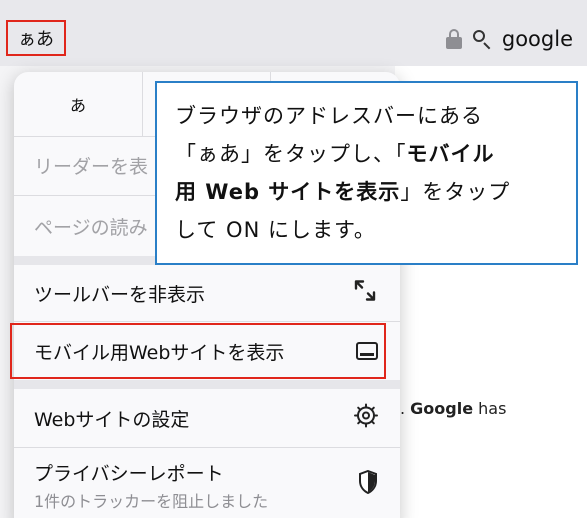 This screenshot has width=587, height=518. I want to click on page-text-bold: Google, so click(442, 408).